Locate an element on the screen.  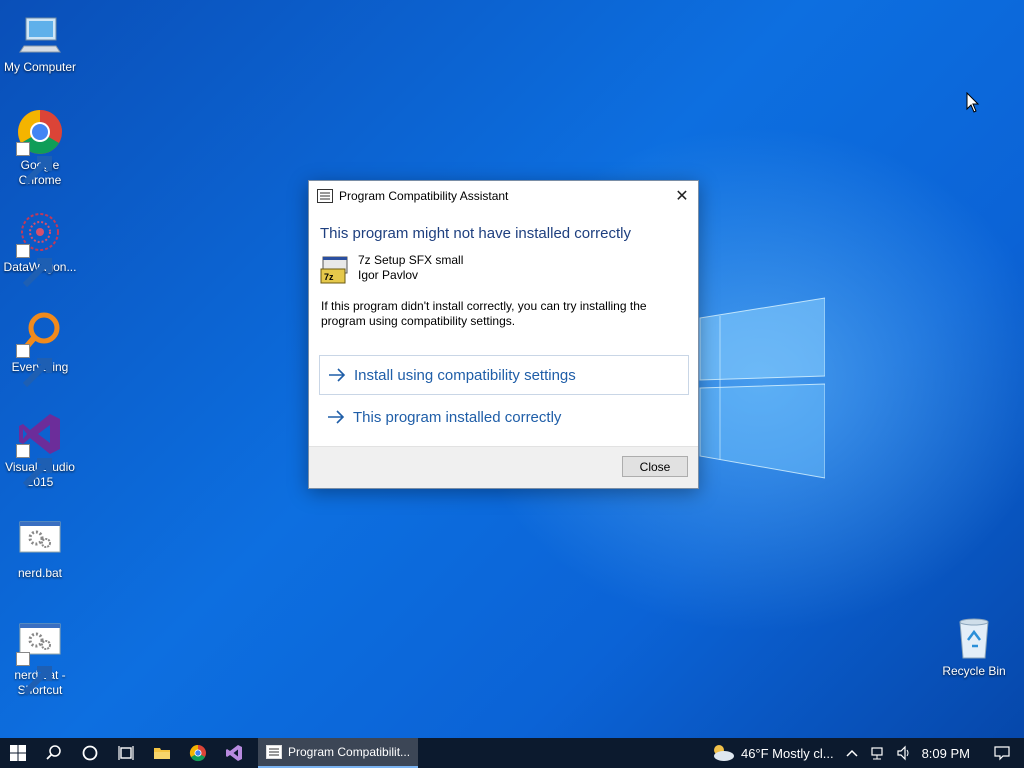
chrome-taskbar-button is located at coordinates (198, 753).